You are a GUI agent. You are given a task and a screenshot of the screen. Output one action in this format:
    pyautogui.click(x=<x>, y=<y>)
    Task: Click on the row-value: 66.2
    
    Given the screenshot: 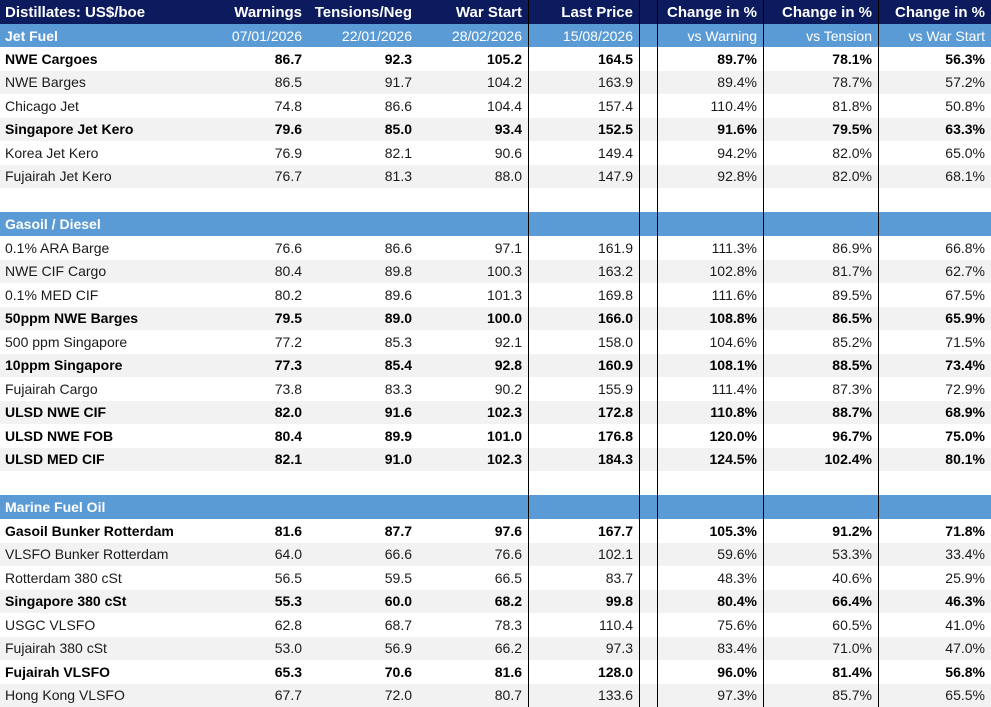 What is the action you would take?
    pyautogui.click(x=473, y=649)
    